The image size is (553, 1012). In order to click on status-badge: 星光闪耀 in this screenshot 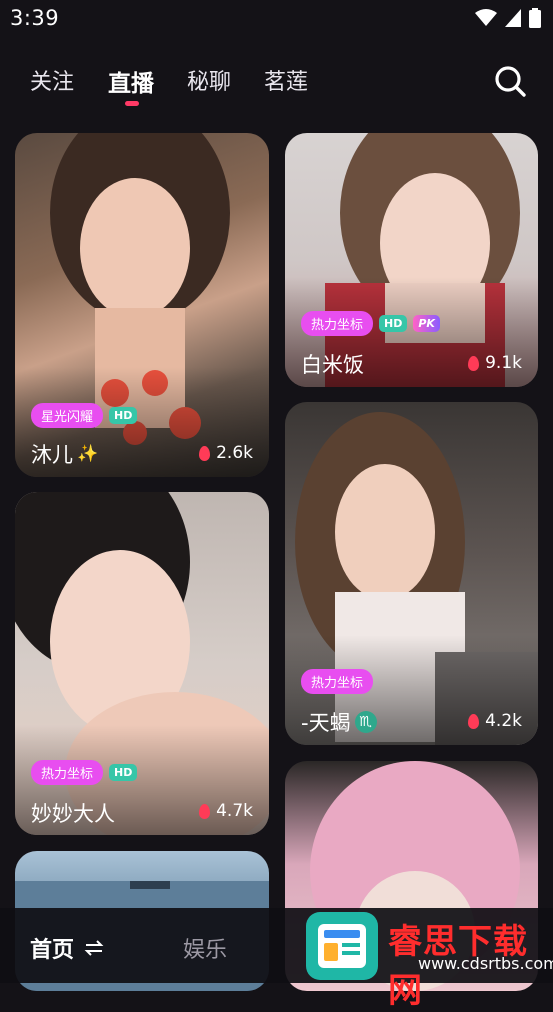, I will do `click(67, 415)`.